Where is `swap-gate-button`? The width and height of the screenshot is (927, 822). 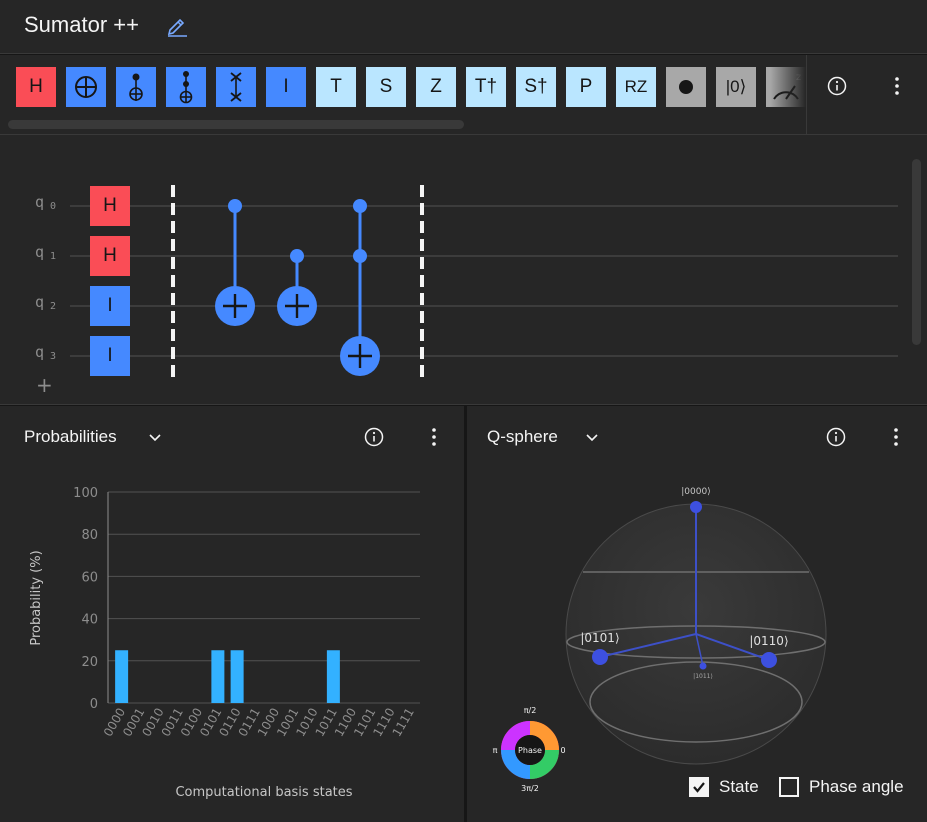
swap-gate-button is located at coordinates (236, 87).